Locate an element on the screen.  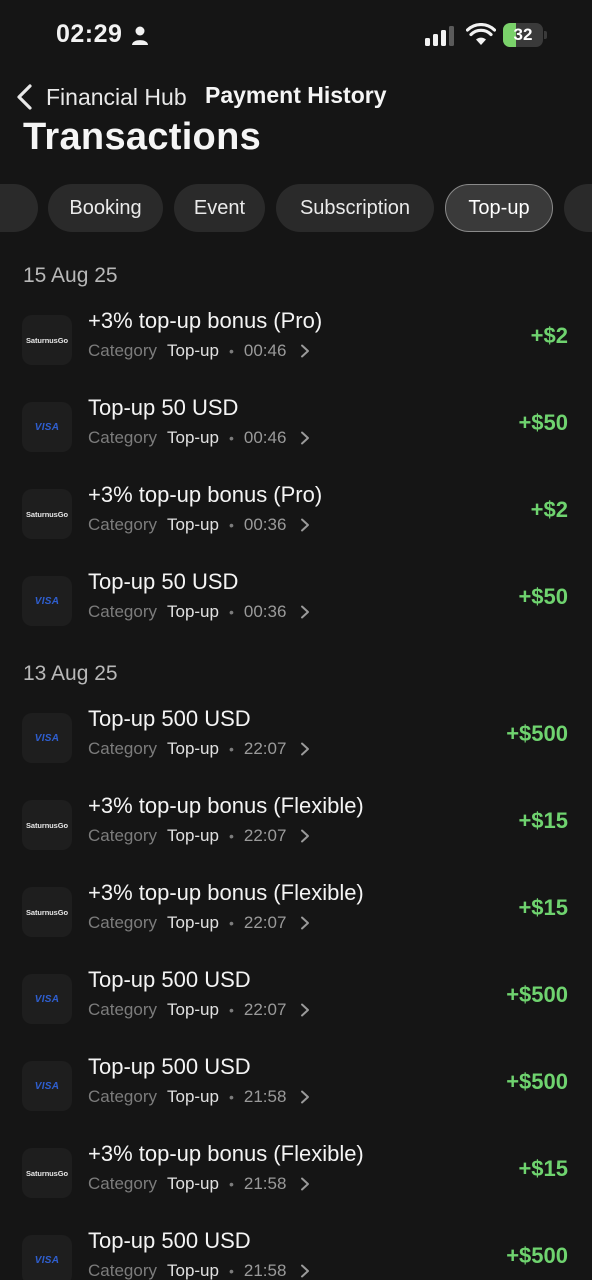
back-button: Financial Hub is located at coordinates (104, 97).